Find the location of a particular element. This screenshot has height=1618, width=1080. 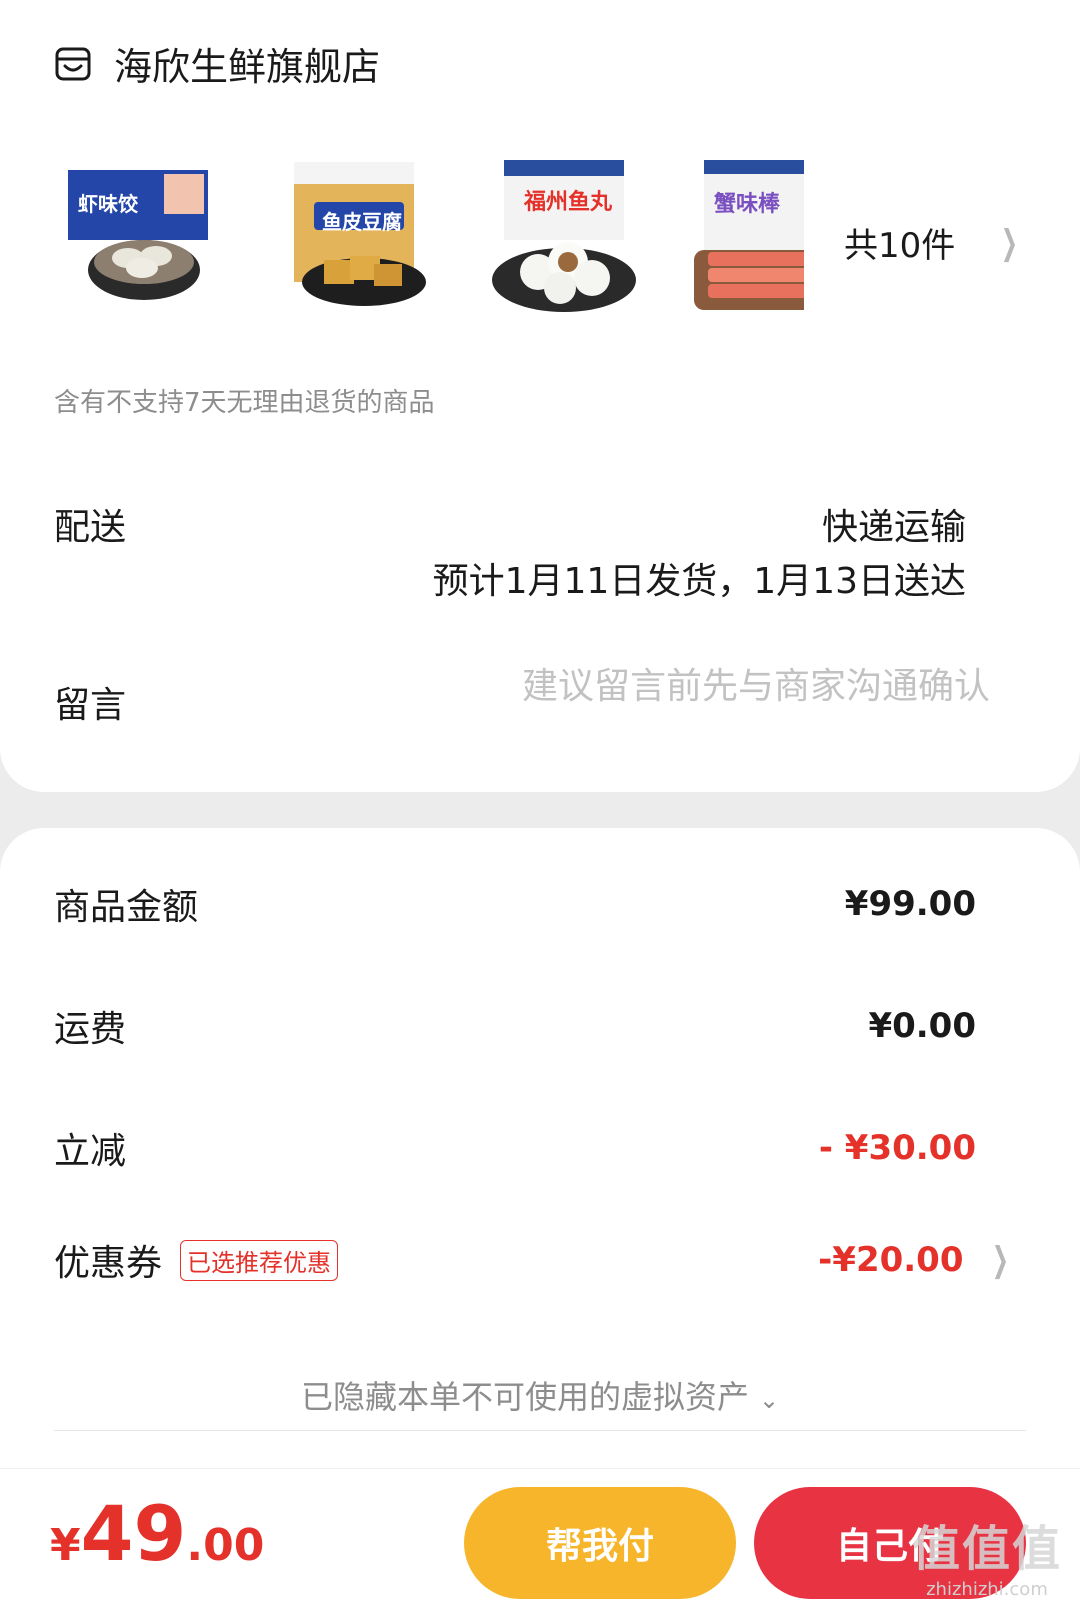

total-currency: ¥ is located at coordinates (65, 1545).